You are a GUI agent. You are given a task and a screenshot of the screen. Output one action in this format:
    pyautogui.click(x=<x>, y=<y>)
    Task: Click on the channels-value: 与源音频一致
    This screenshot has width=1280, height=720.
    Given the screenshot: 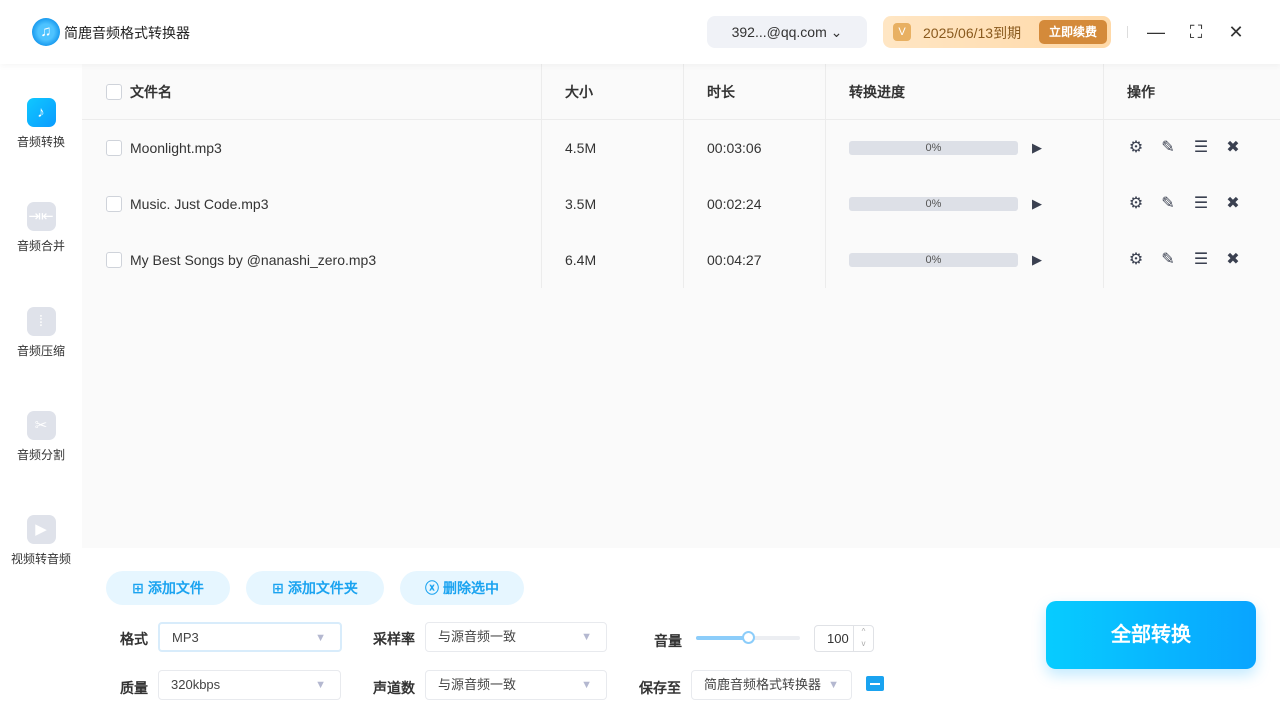 What is the action you would take?
    pyautogui.click(x=477, y=684)
    